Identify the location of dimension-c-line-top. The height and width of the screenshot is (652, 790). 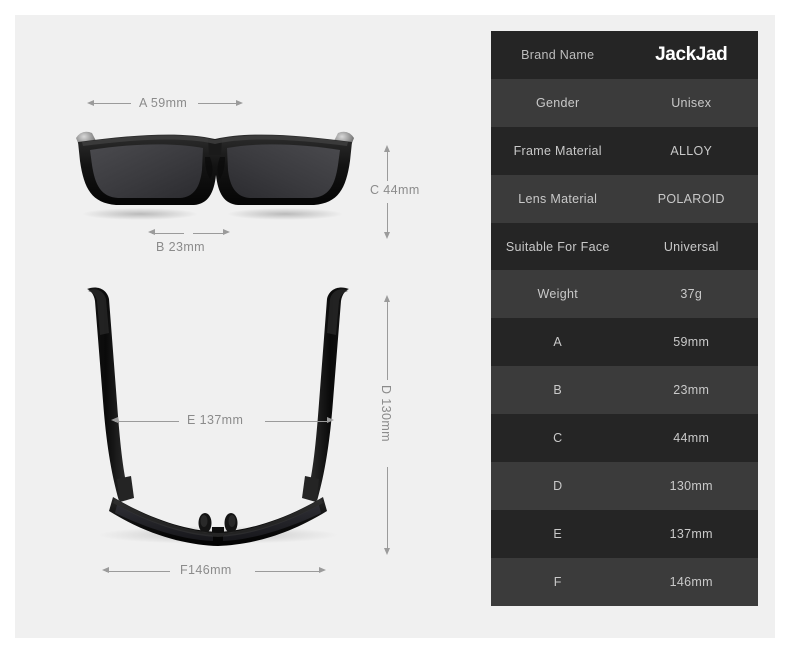
(387, 165).